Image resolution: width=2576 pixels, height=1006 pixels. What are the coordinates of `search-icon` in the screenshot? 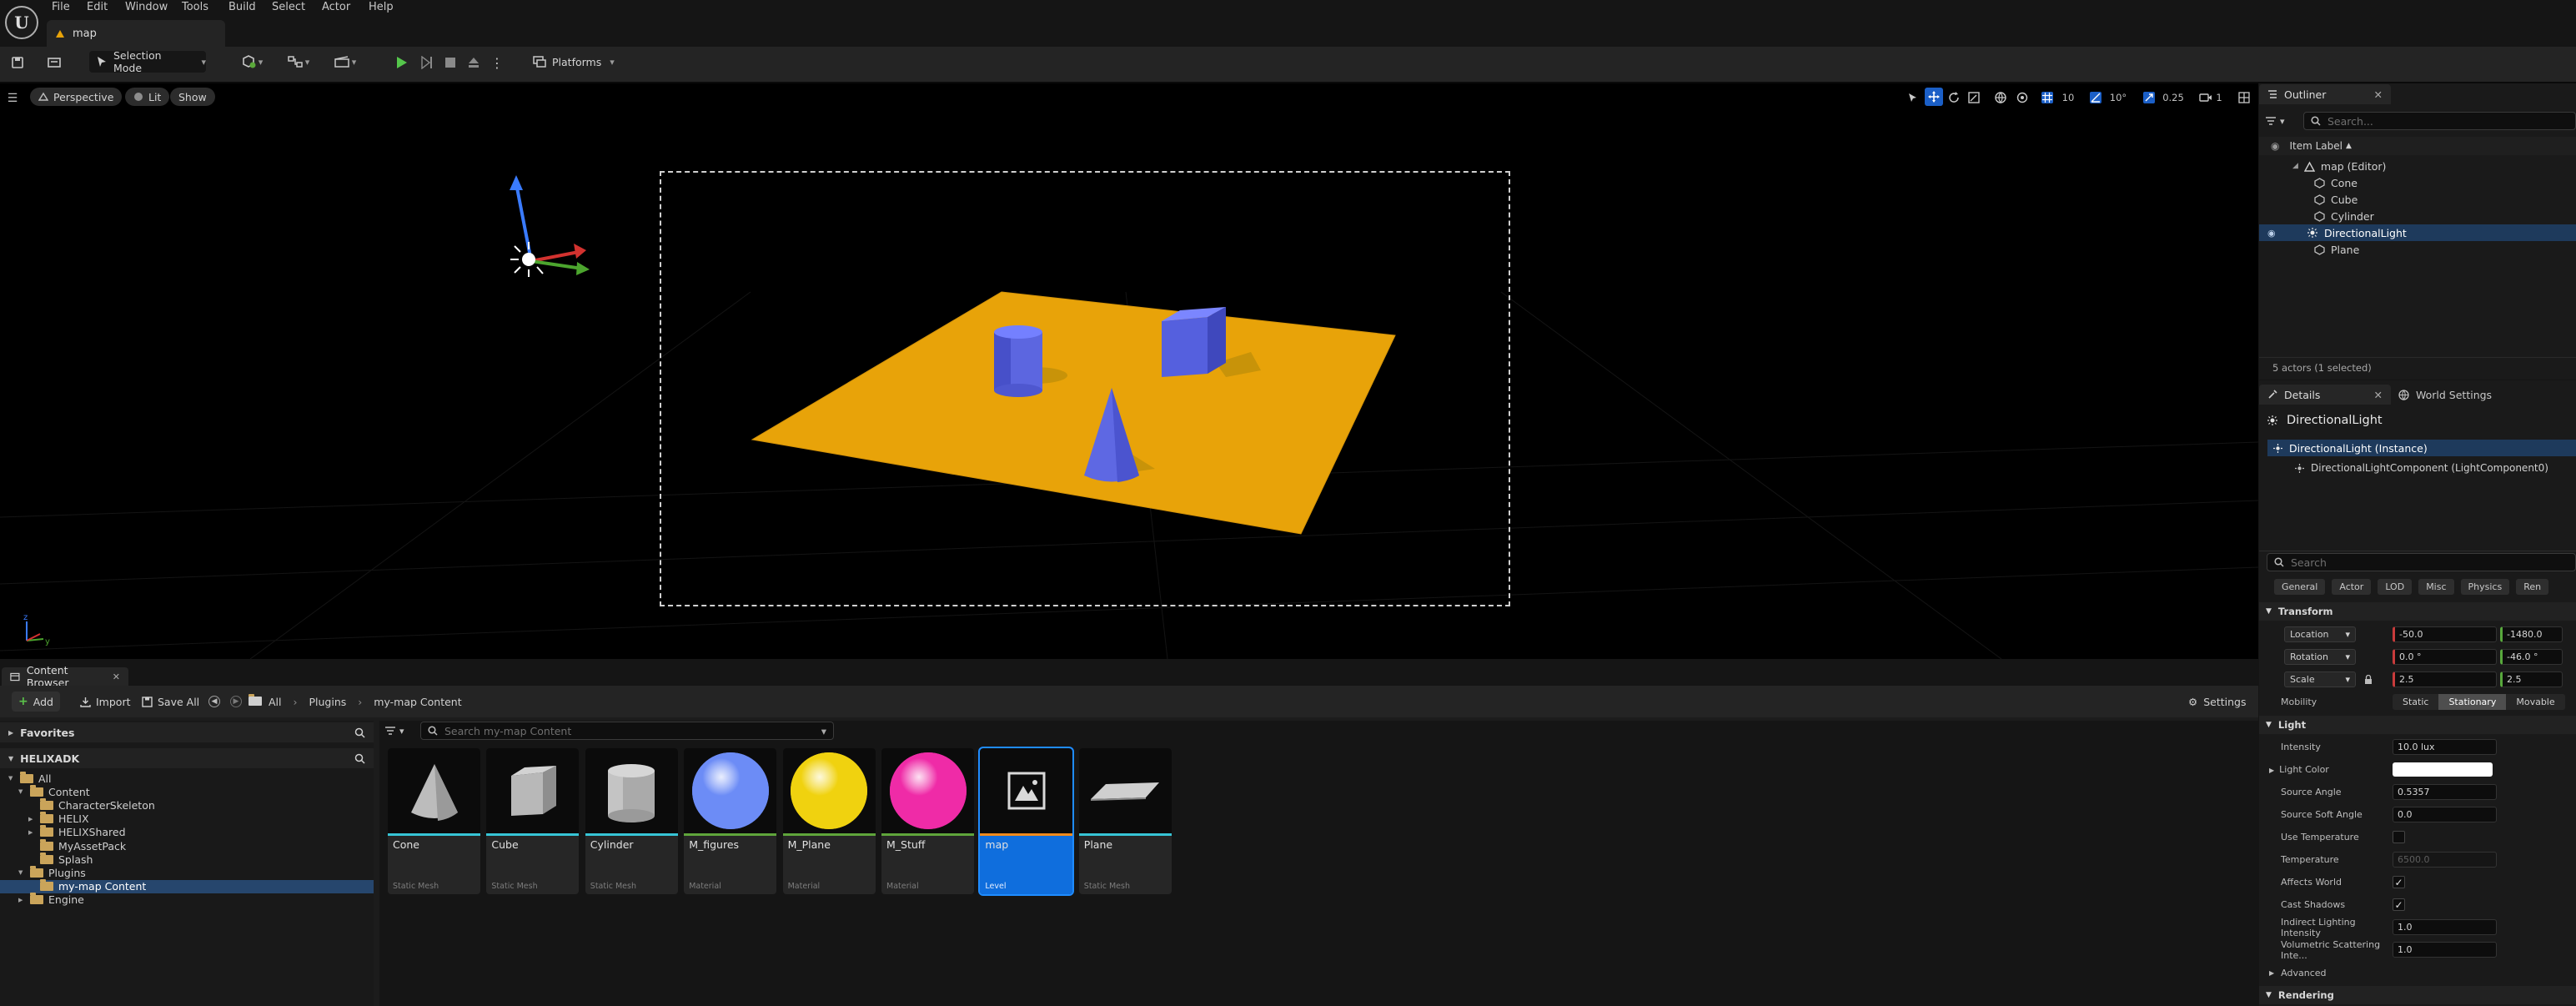 It's located at (359, 732).